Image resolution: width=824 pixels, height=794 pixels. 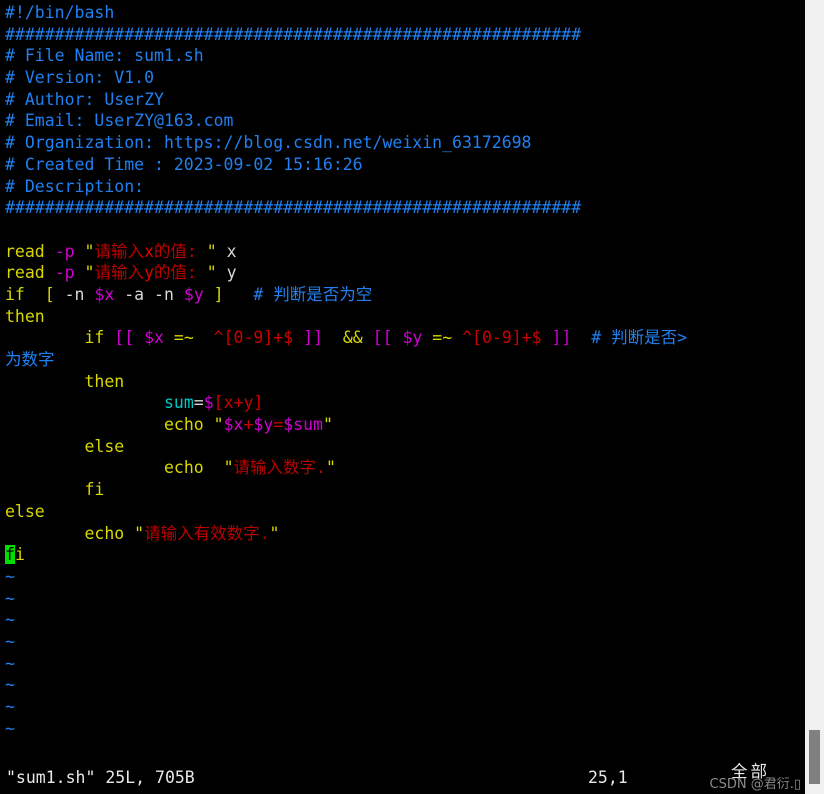 What do you see at coordinates (814, 757) in the screenshot?
I see `scrollbar-thumb` at bounding box center [814, 757].